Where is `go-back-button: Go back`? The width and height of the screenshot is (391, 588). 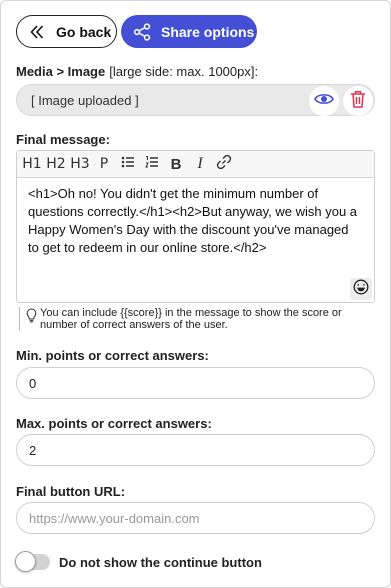 go-back-button: Go back is located at coordinates (66, 31).